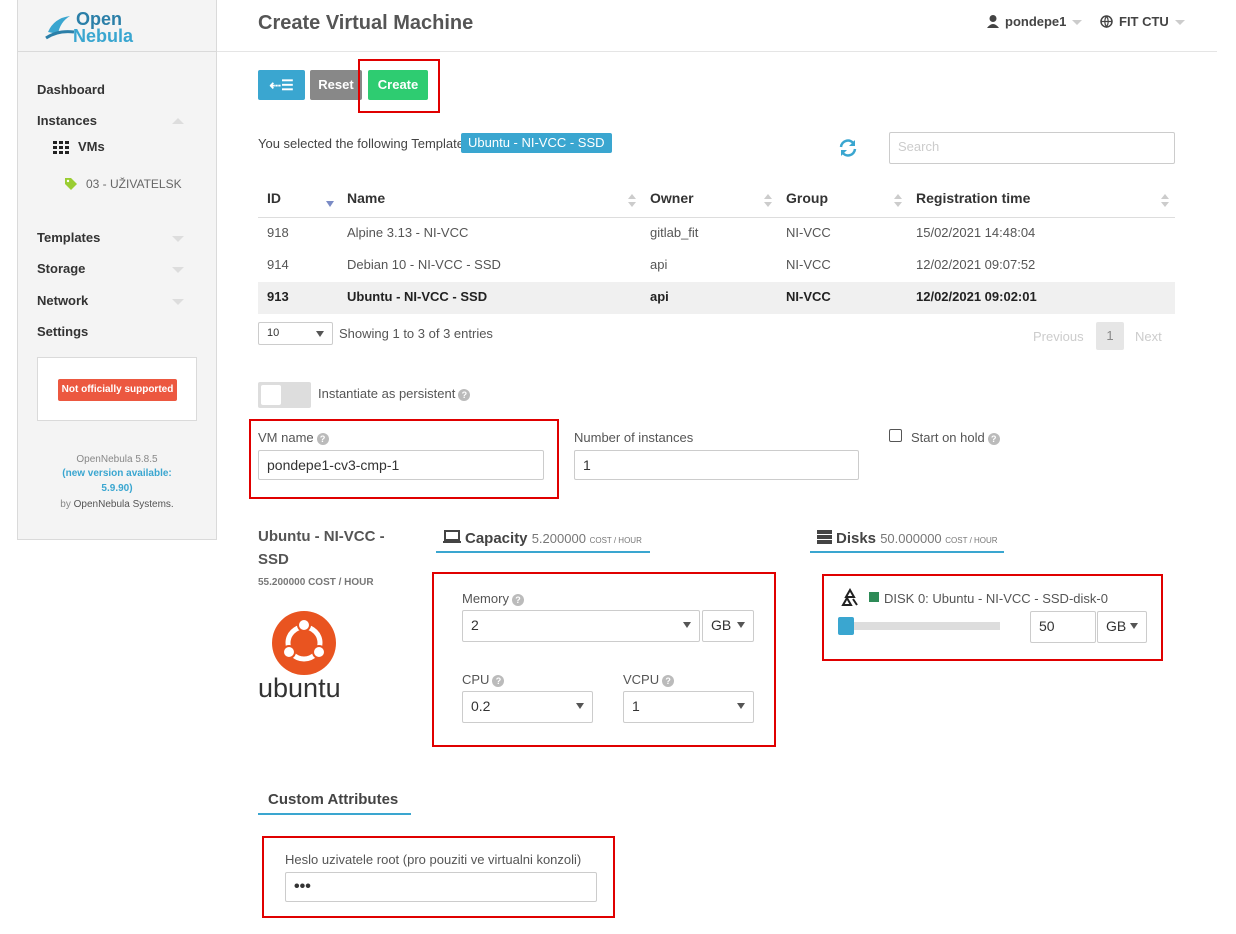  I want to click on page-title: Create Virtual Machine, so click(366, 23).